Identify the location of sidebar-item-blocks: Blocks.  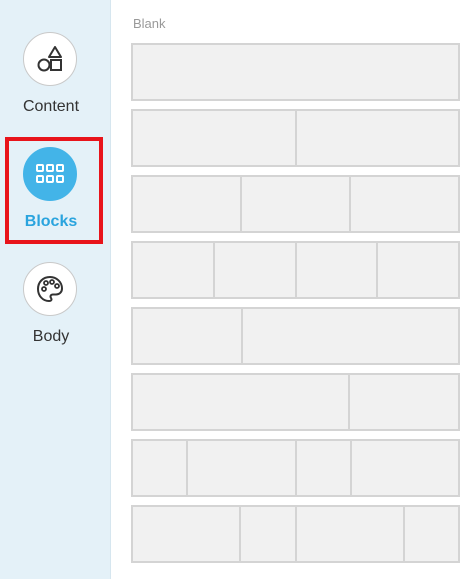
(52, 192).